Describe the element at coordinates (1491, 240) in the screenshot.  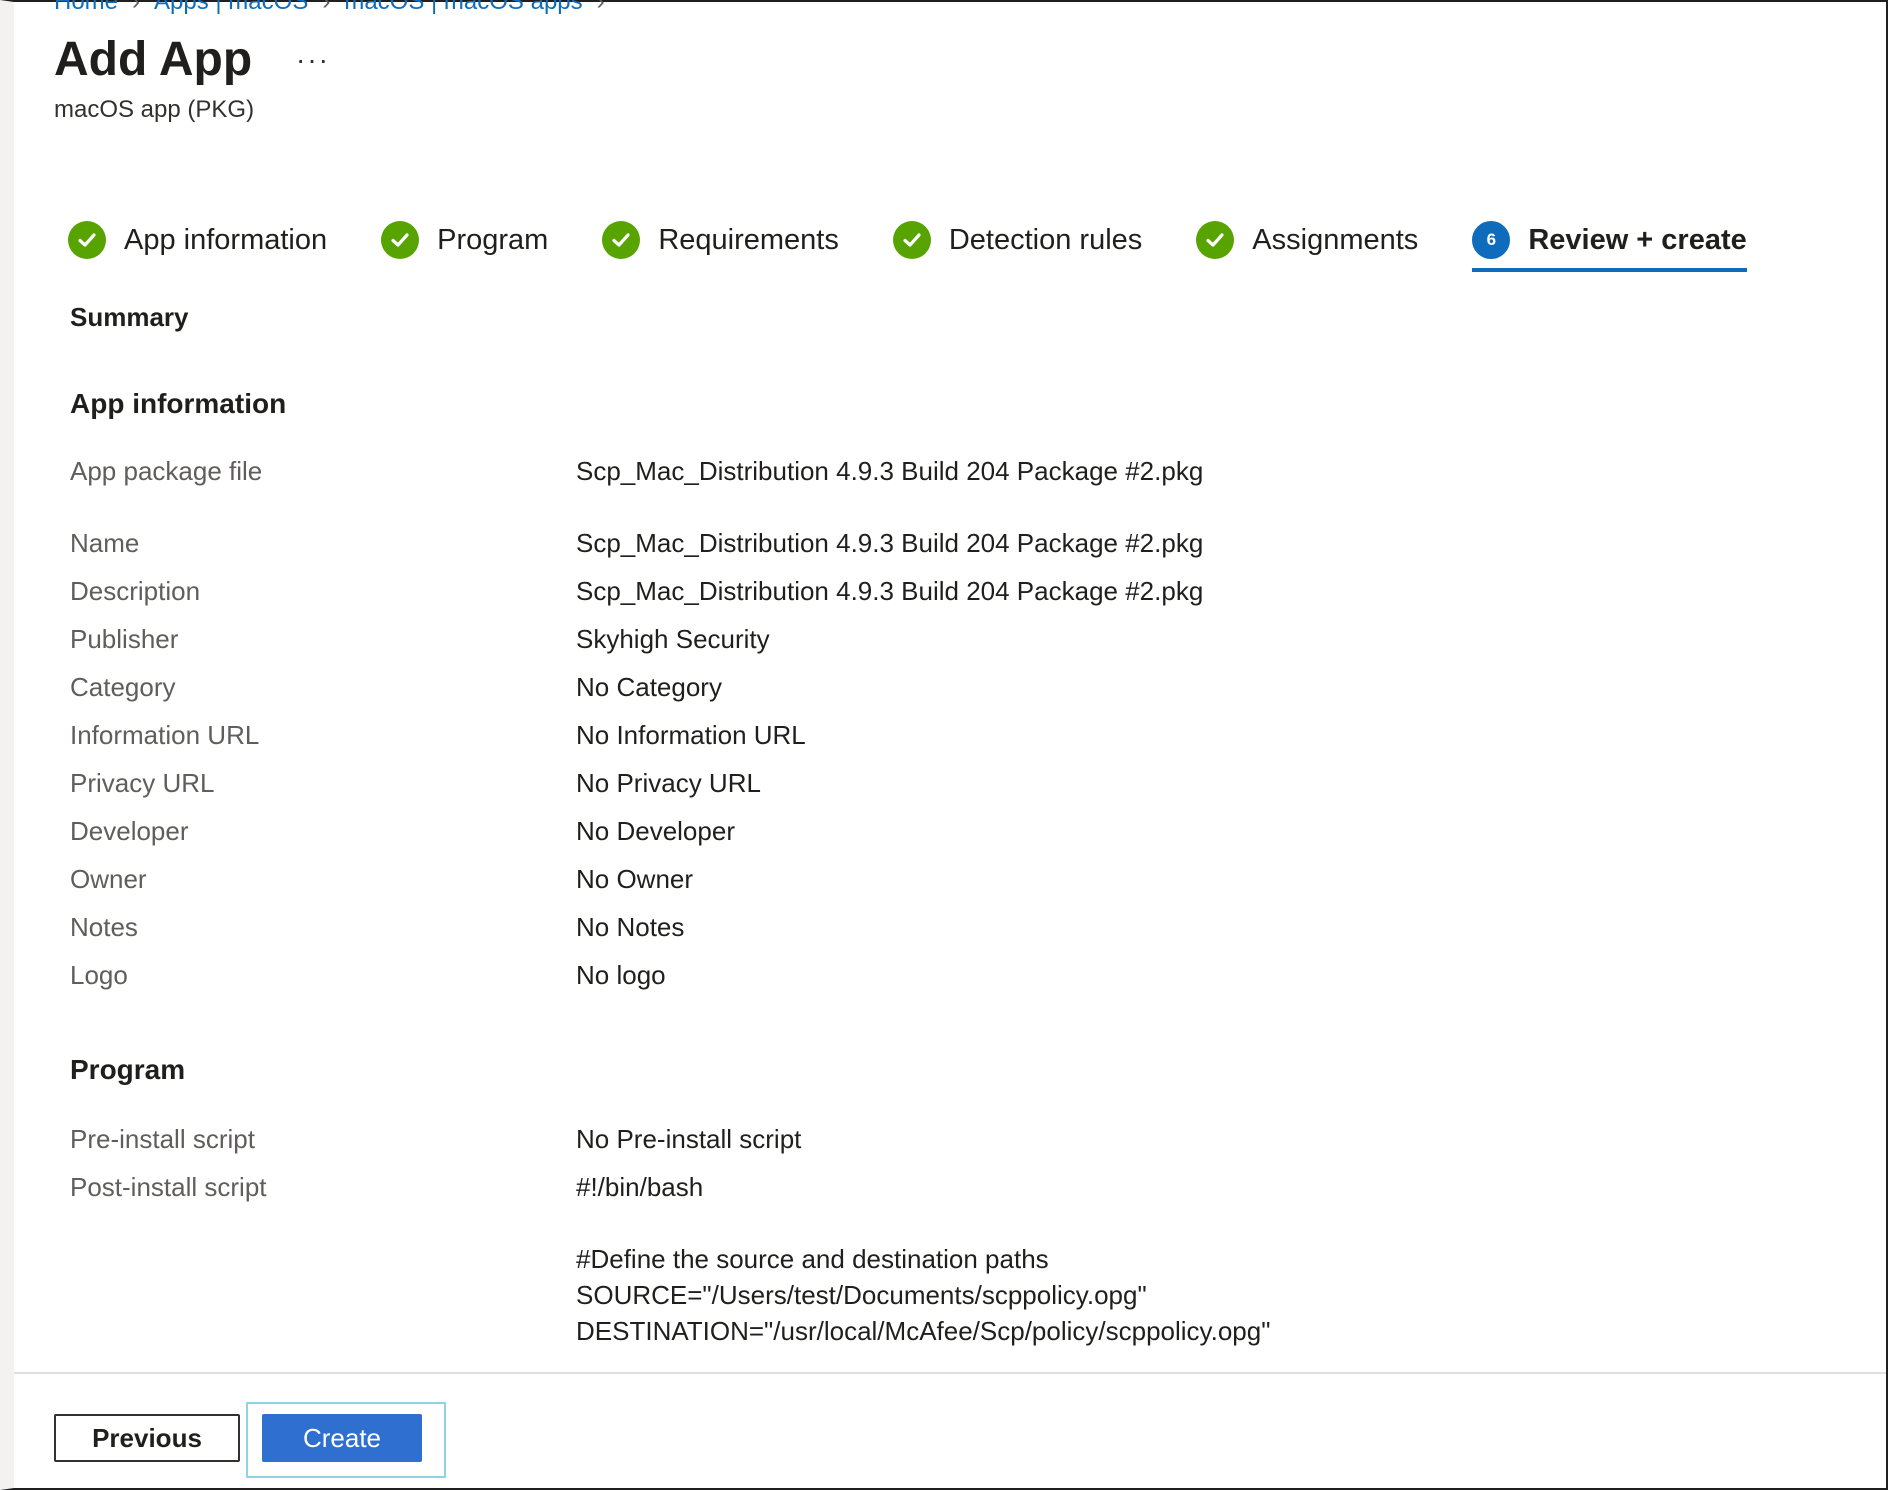
I see `step-number-badge: 6` at that location.